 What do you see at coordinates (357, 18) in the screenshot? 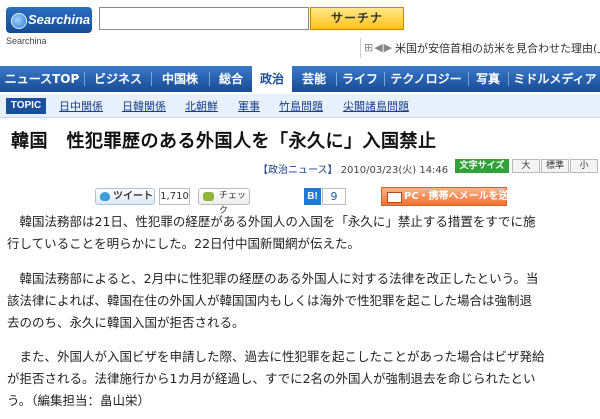
I see `search-button: サーチナ` at bounding box center [357, 18].